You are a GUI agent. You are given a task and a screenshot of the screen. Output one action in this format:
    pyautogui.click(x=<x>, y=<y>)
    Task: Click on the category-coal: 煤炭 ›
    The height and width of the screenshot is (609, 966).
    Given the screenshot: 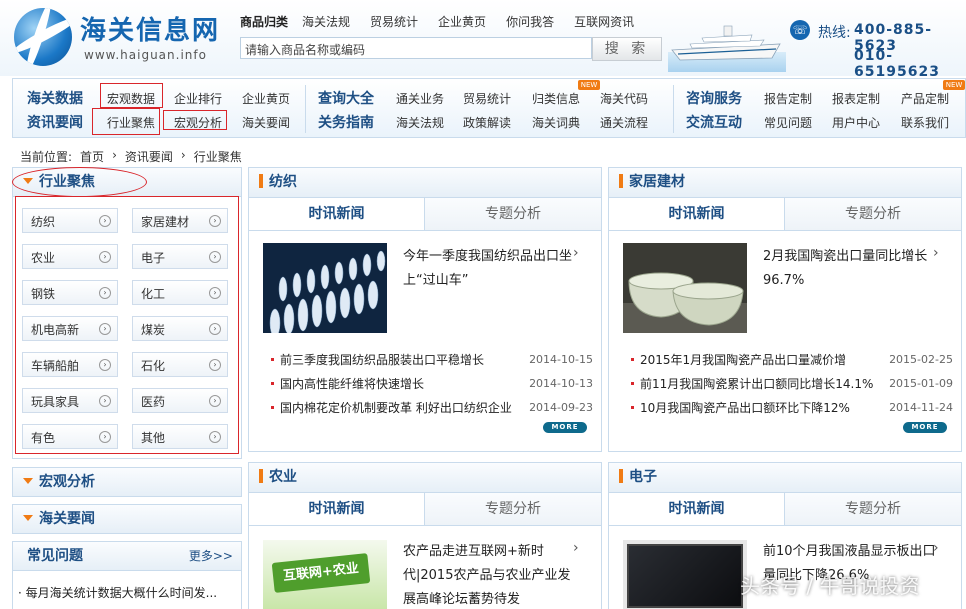 What is the action you would take?
    pyautogui.click(x=180, y=328)
    